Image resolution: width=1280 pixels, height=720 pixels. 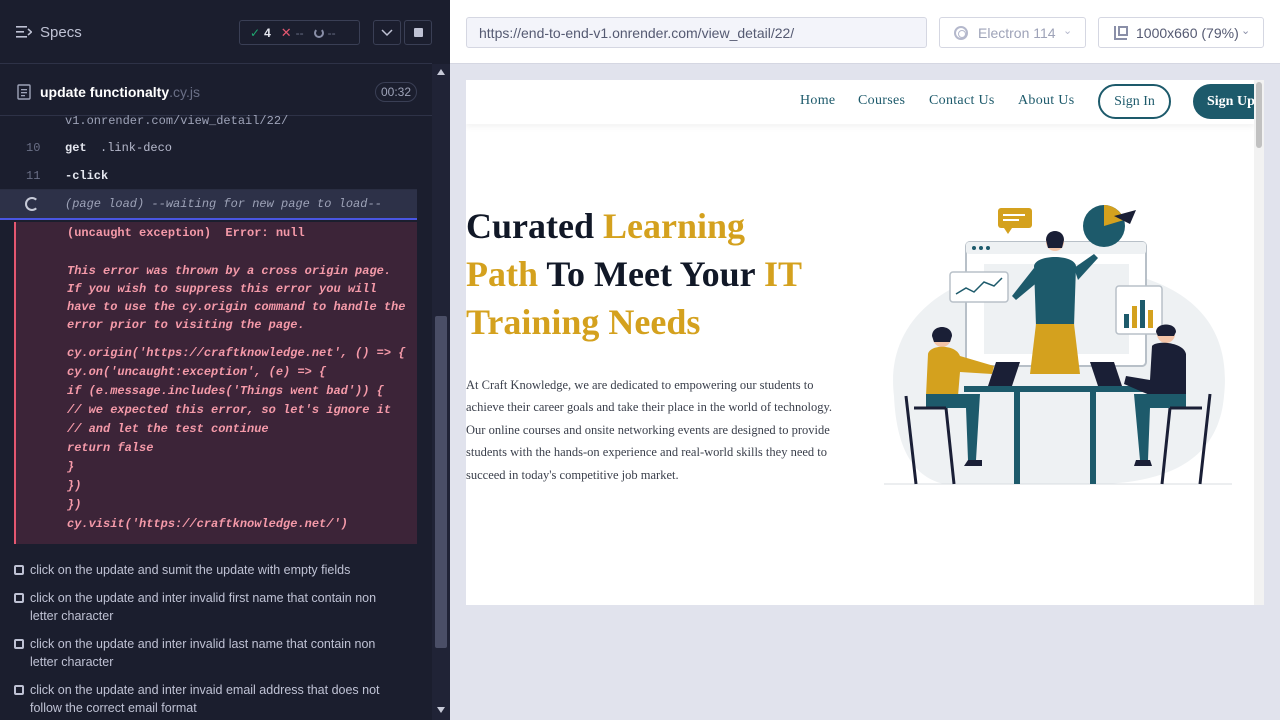 I want to click on command-log-scrollbar, so click(x=441, y=392).